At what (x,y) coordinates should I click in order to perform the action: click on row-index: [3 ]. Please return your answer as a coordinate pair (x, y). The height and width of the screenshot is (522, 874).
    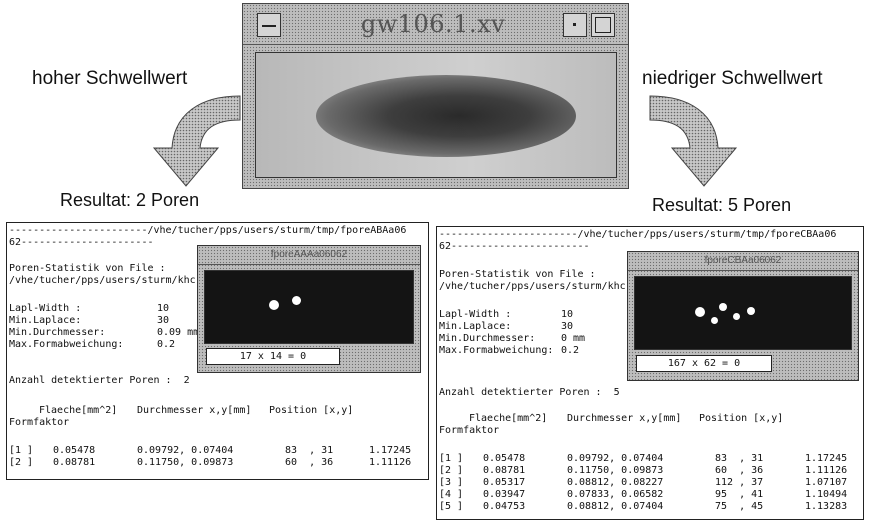
    Looking at the image, I should click on (451, 482).